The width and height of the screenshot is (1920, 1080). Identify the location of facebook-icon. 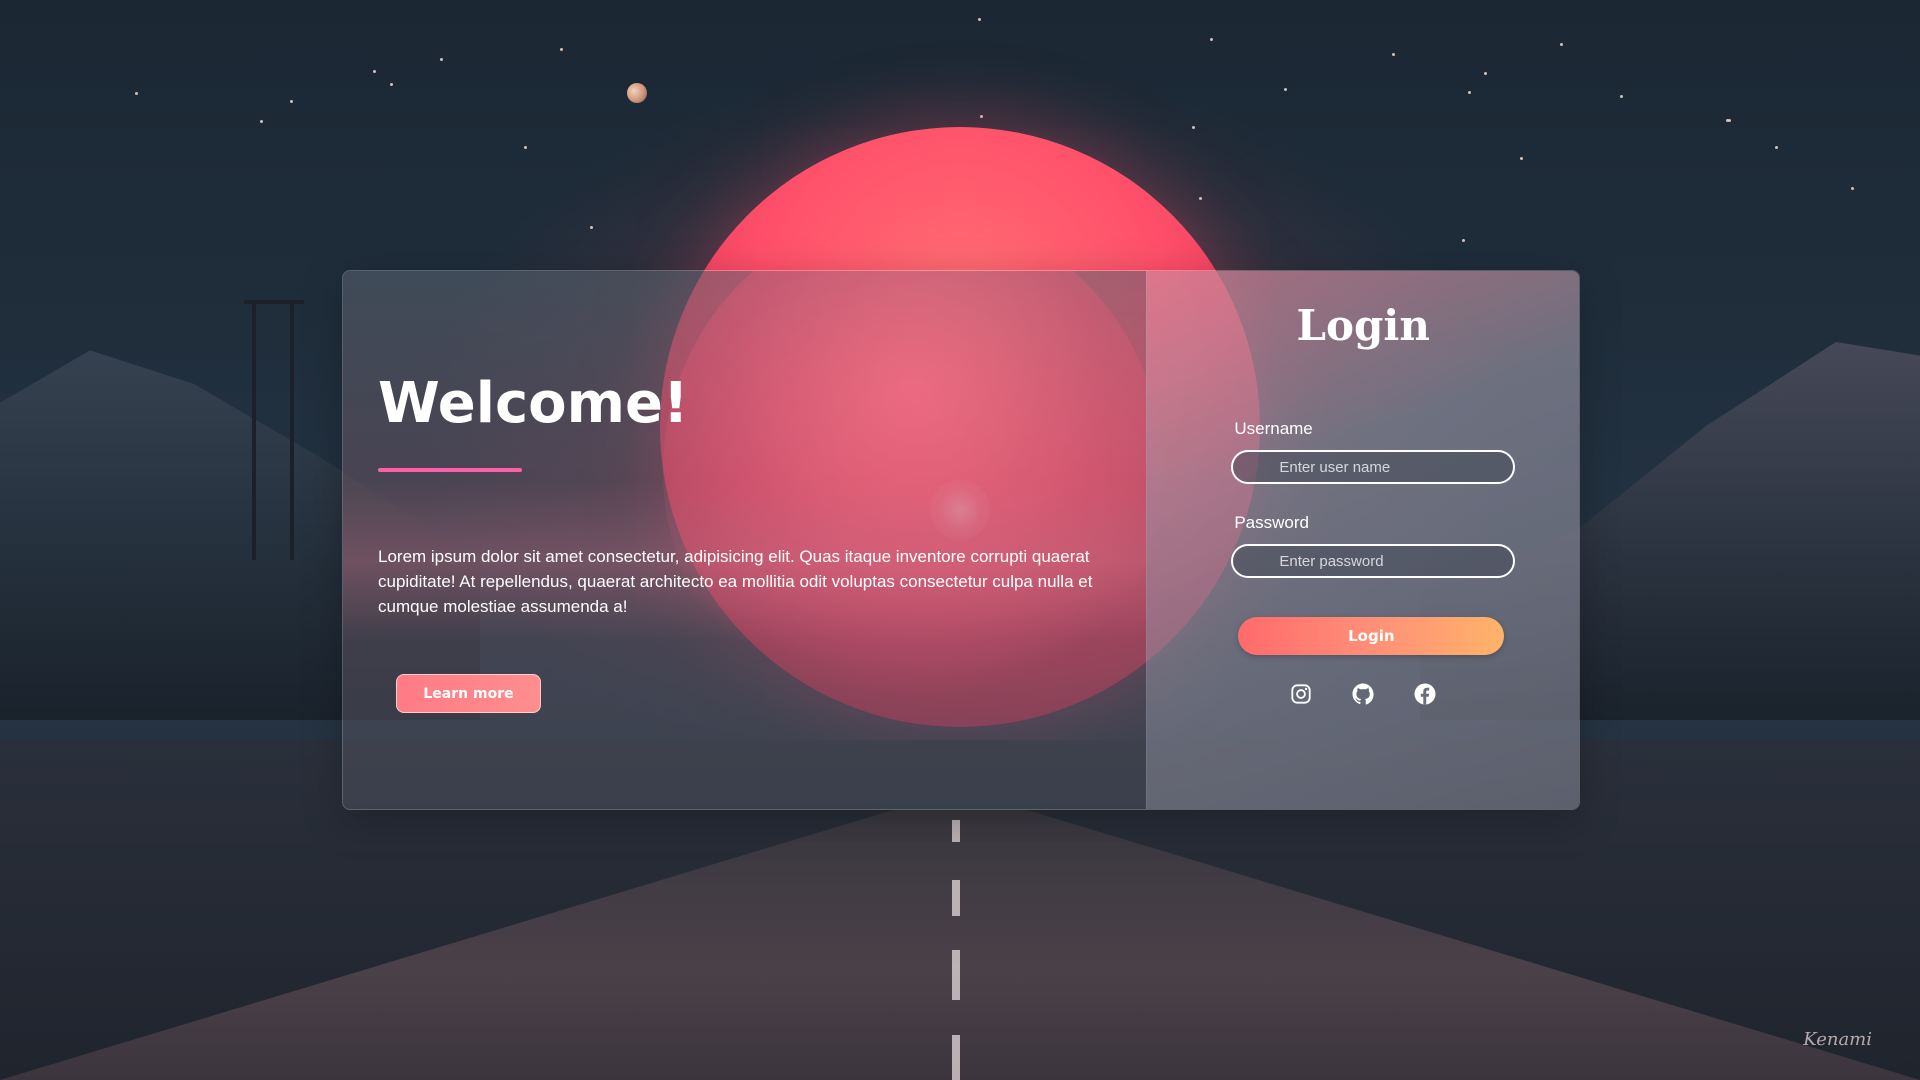
(1425, 694).